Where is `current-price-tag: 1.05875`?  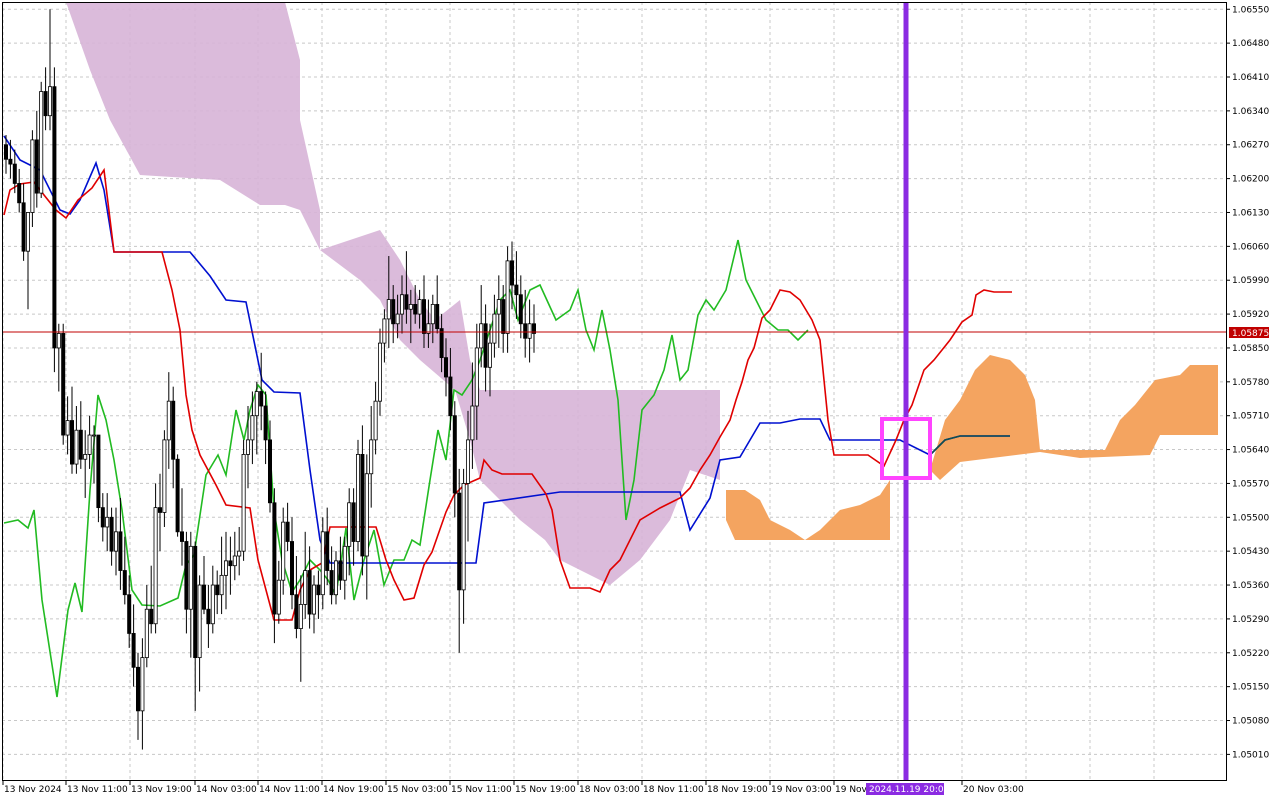 current-price-tag: 1.05875 is located at coordinates (1249, 333).